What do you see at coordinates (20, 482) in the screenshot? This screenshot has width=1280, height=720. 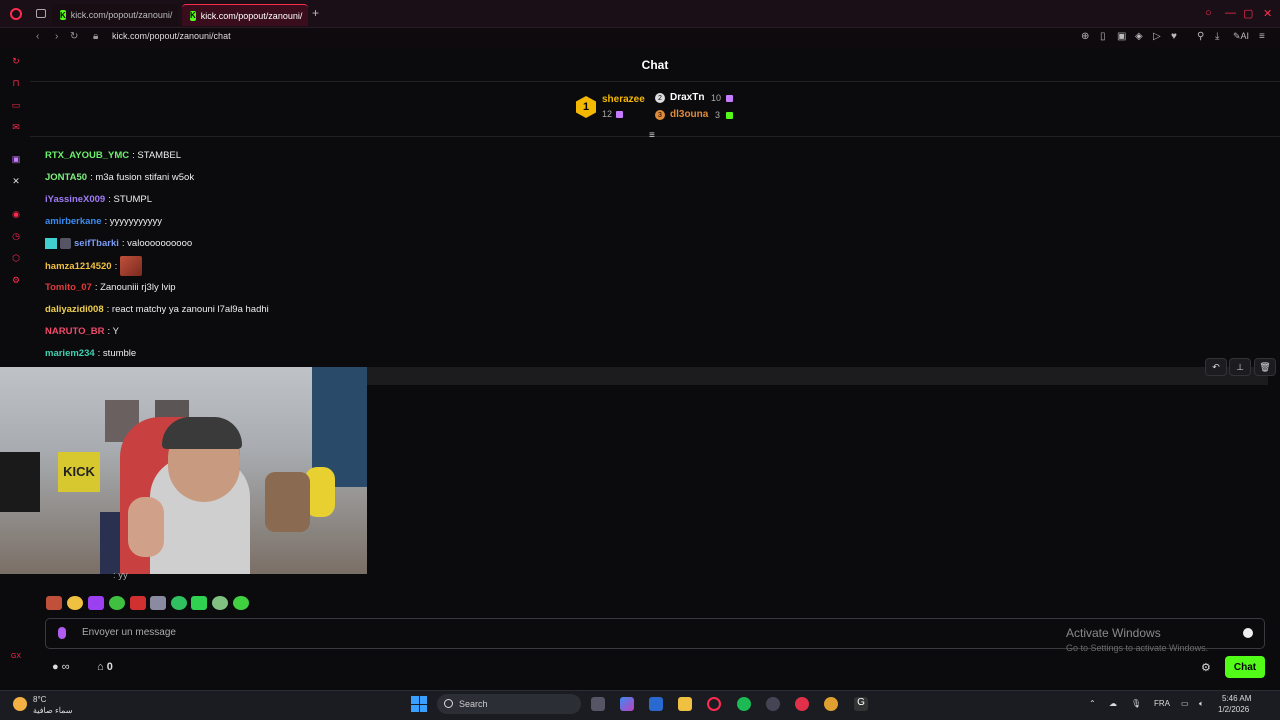 I see `webcam-shelf` at bounding box center [20, 482].